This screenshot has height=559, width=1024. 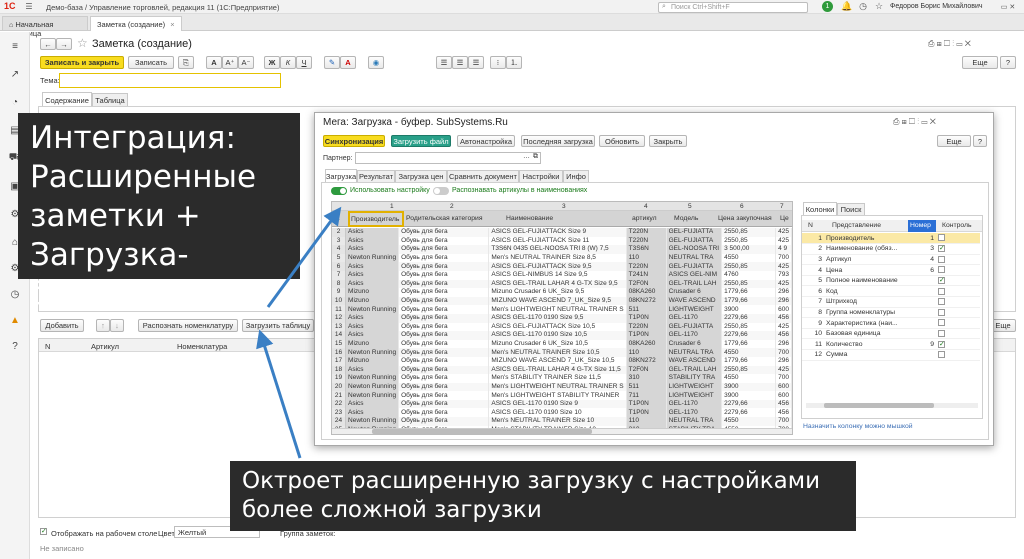 I want to click on annotation-arrows, so click(x=299, y=332).